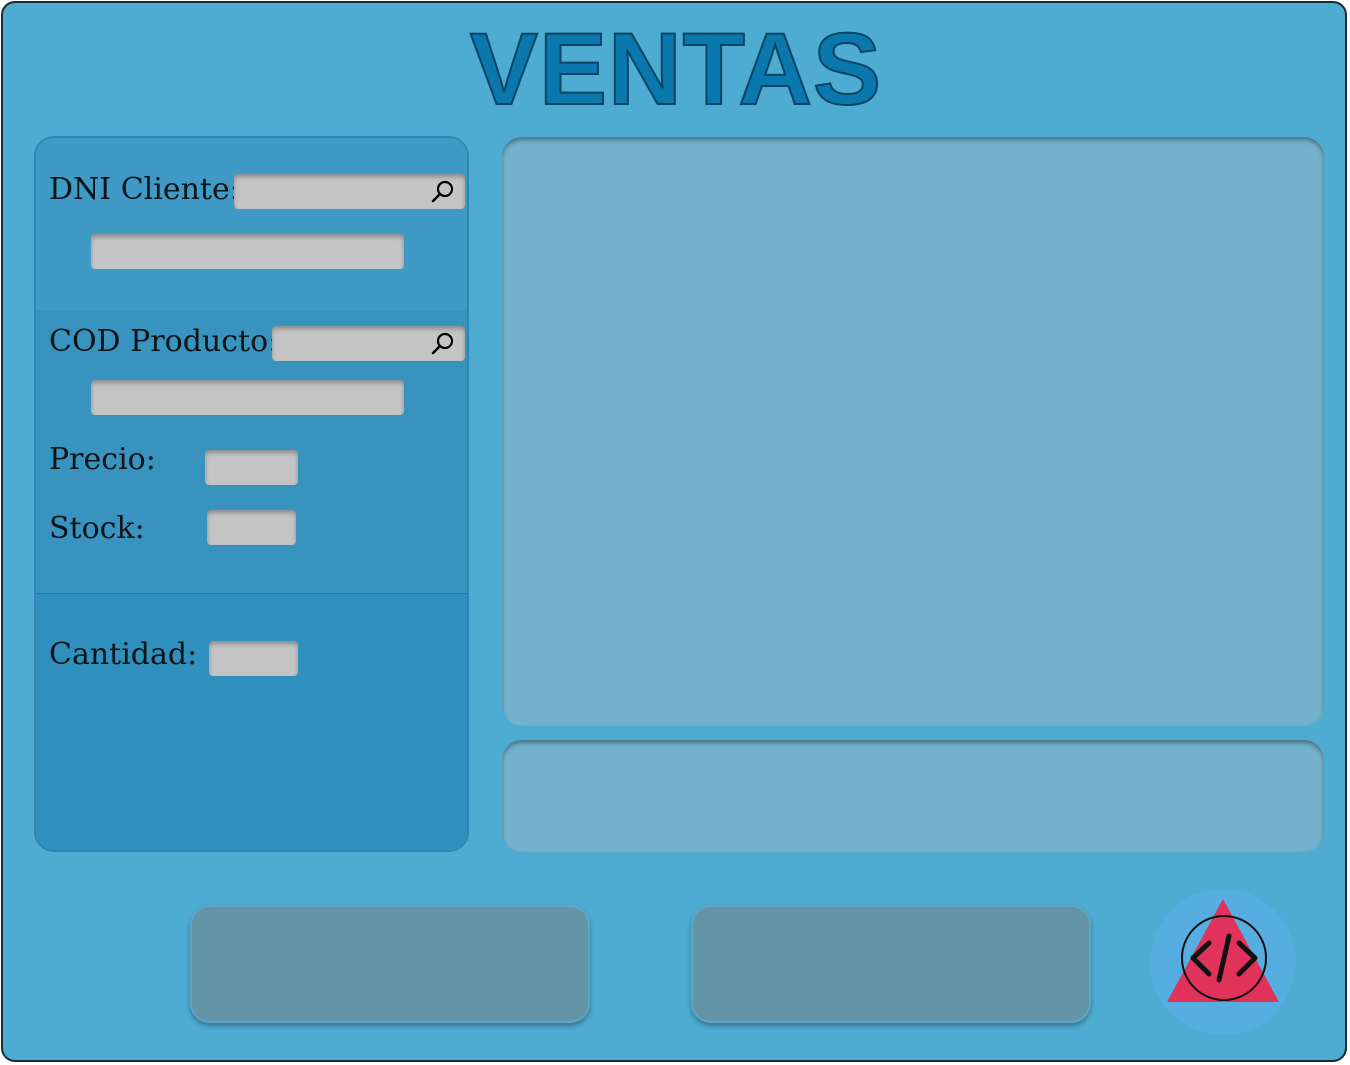 This screenshot has height=1065, width=1350. What do you see at coordinates (251, 527) in the screenshot?
I see `stock-field` at bounding box center [251, 527].